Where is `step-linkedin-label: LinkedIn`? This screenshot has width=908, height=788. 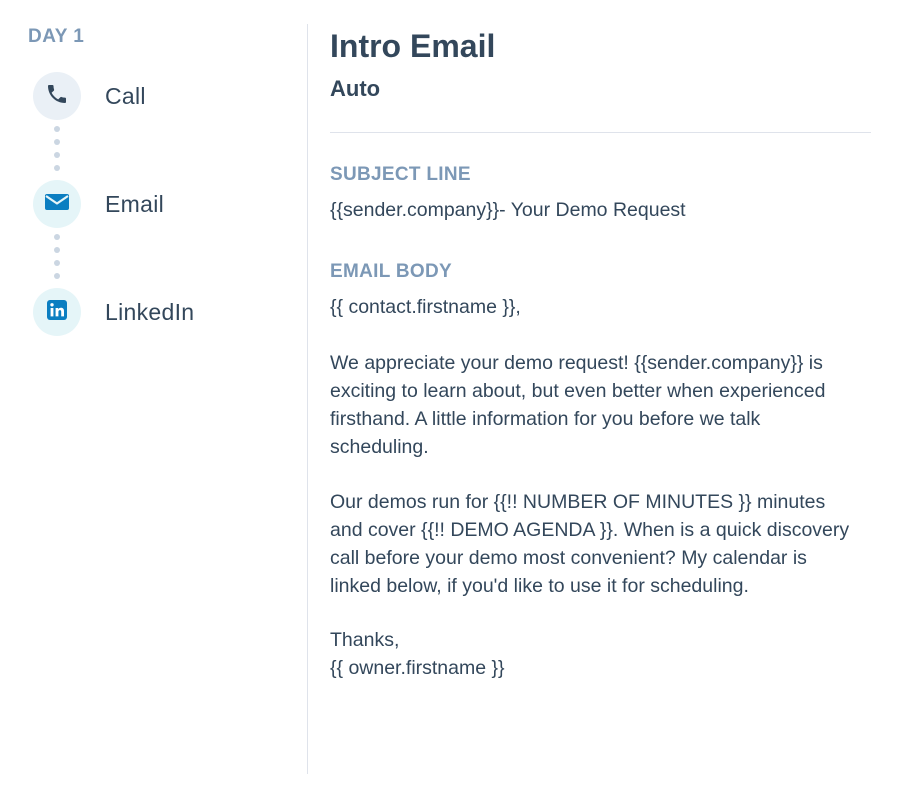
step-linkedin-label: LinkedIn is located at coordinates (150, 311).